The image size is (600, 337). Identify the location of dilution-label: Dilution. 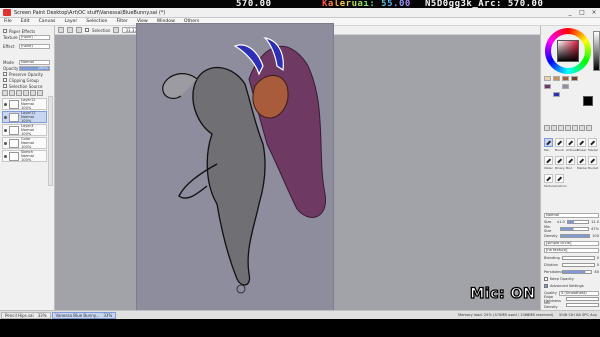
(551, 265).